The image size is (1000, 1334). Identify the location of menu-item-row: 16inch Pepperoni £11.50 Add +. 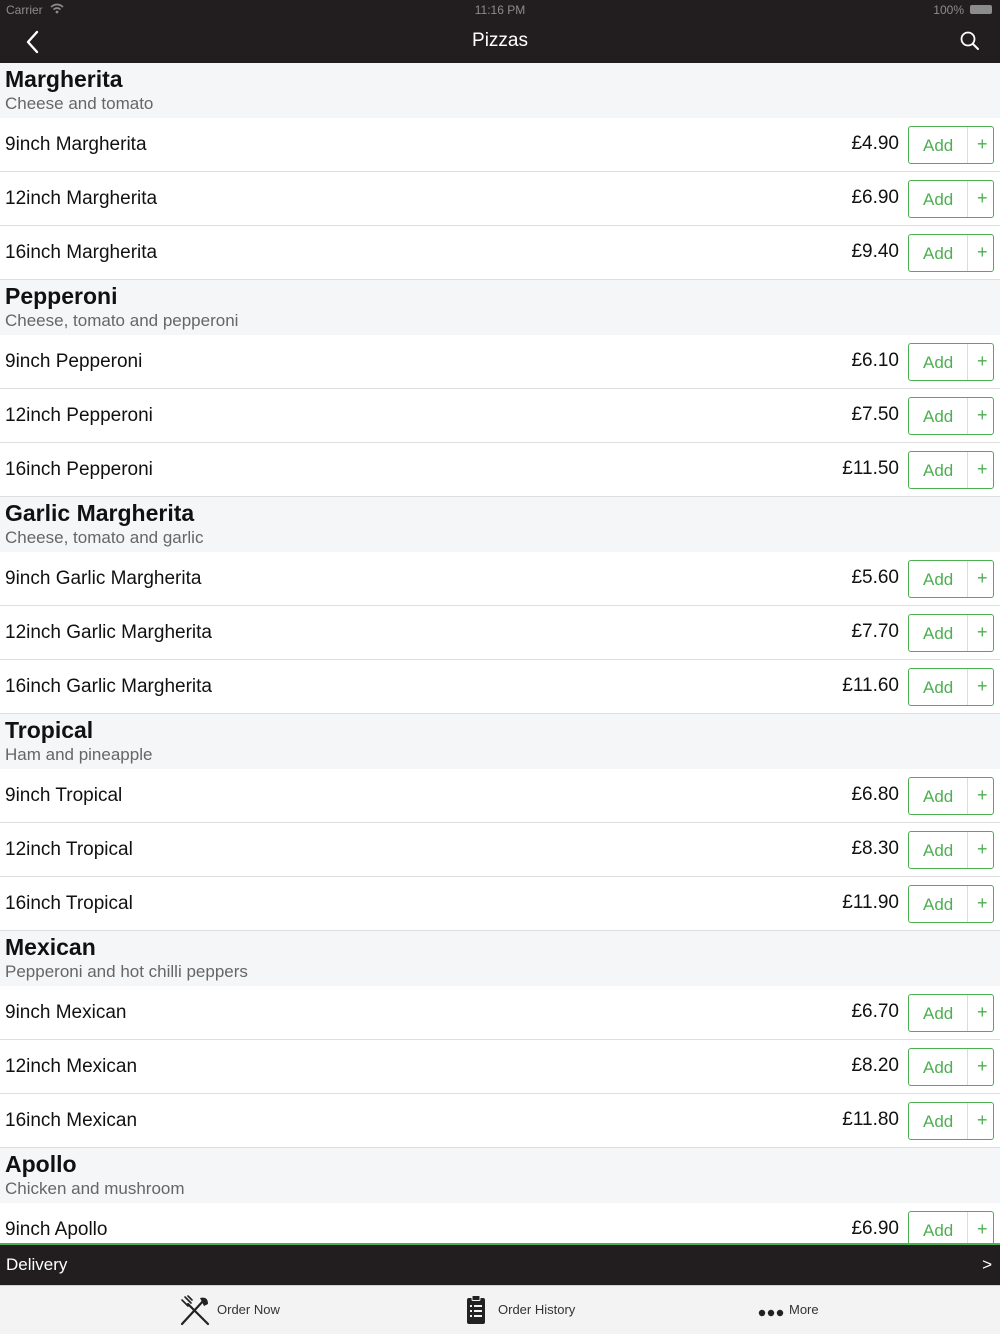
(500, 470).